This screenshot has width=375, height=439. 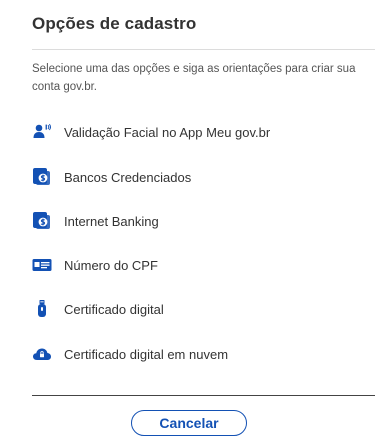 I want to click on option-cloud-digital-certificate: Certificado digital em nuvem, so click(x=202, y=354).